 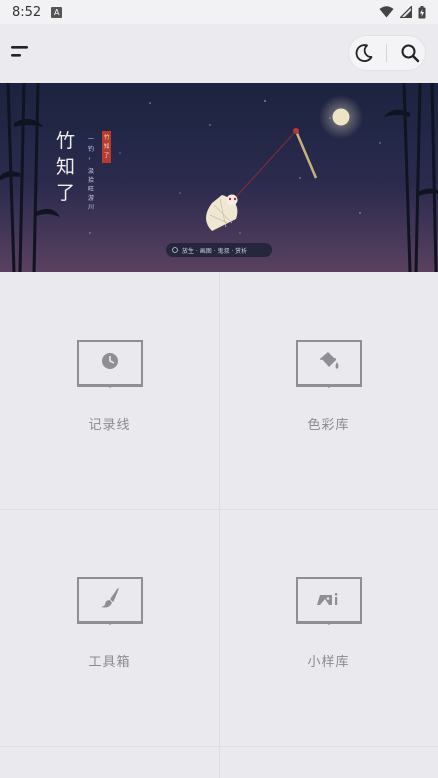 What do you see at coordinates (422, 11) in the screenshot?
I see `battery-charging-icon` at bounding box center [422, 11].